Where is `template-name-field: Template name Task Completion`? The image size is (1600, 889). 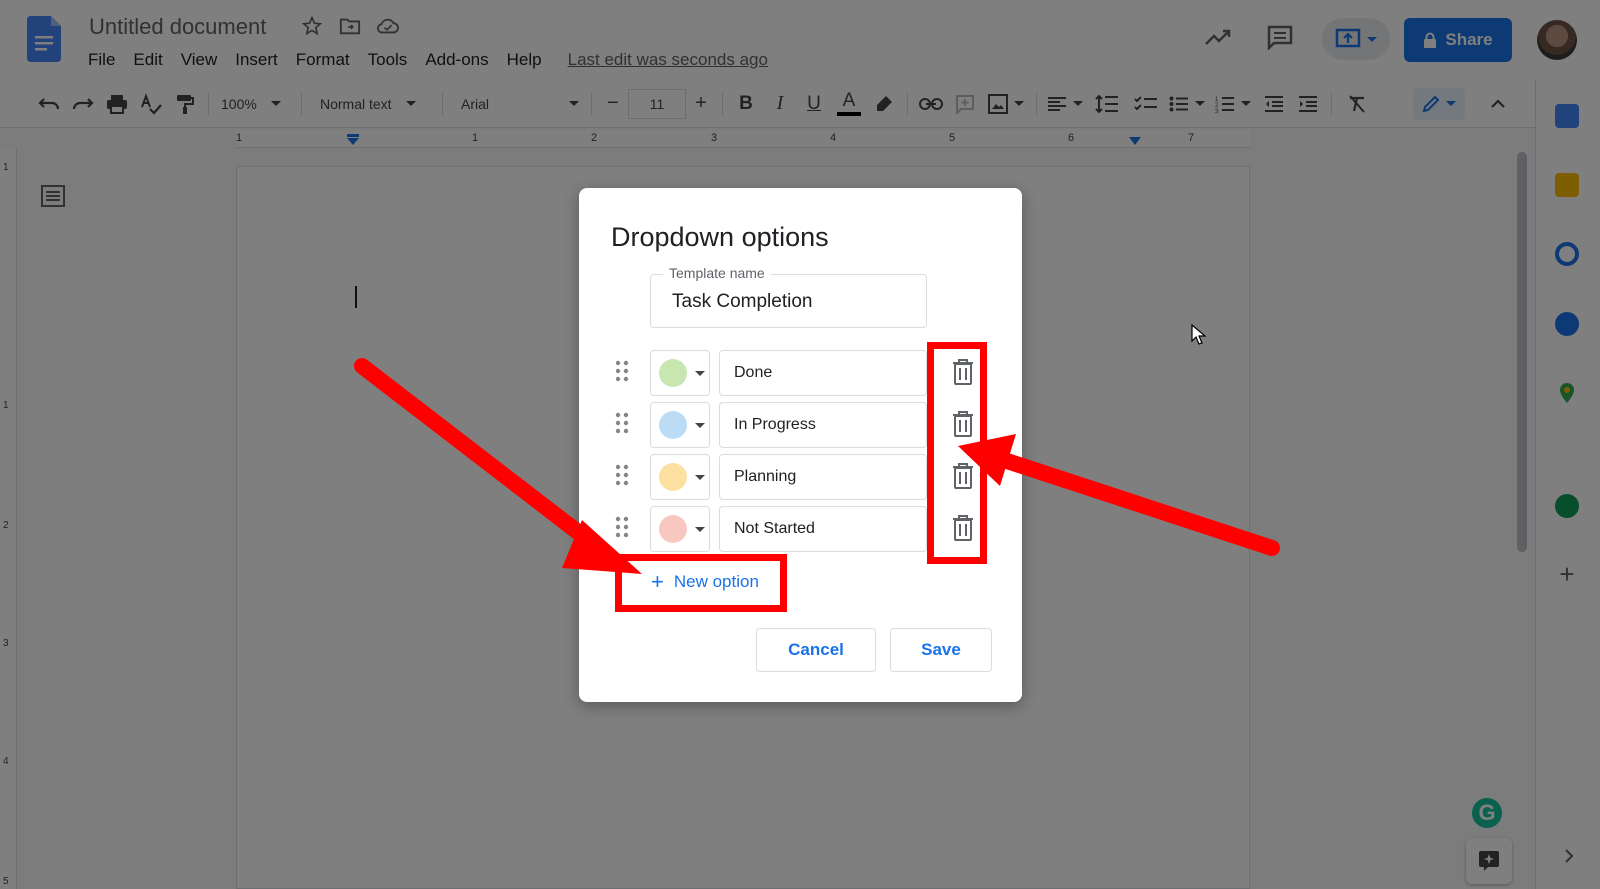 template-name-field: Template name Task Completion is located at coordinates (788, 296).